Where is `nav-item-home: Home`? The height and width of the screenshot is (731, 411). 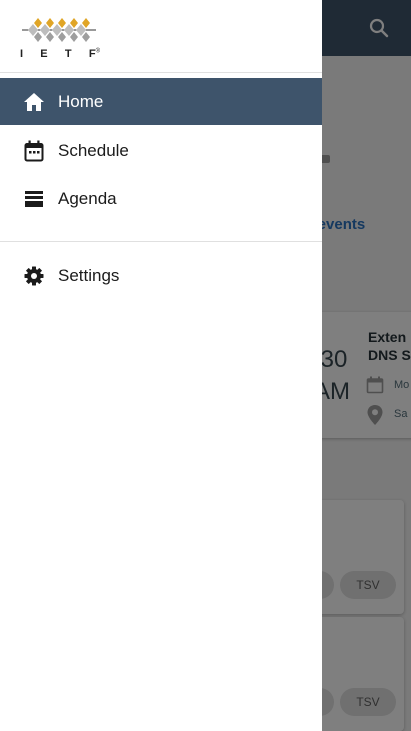 nav-item-home: Home is located at coordinates (161, 101).